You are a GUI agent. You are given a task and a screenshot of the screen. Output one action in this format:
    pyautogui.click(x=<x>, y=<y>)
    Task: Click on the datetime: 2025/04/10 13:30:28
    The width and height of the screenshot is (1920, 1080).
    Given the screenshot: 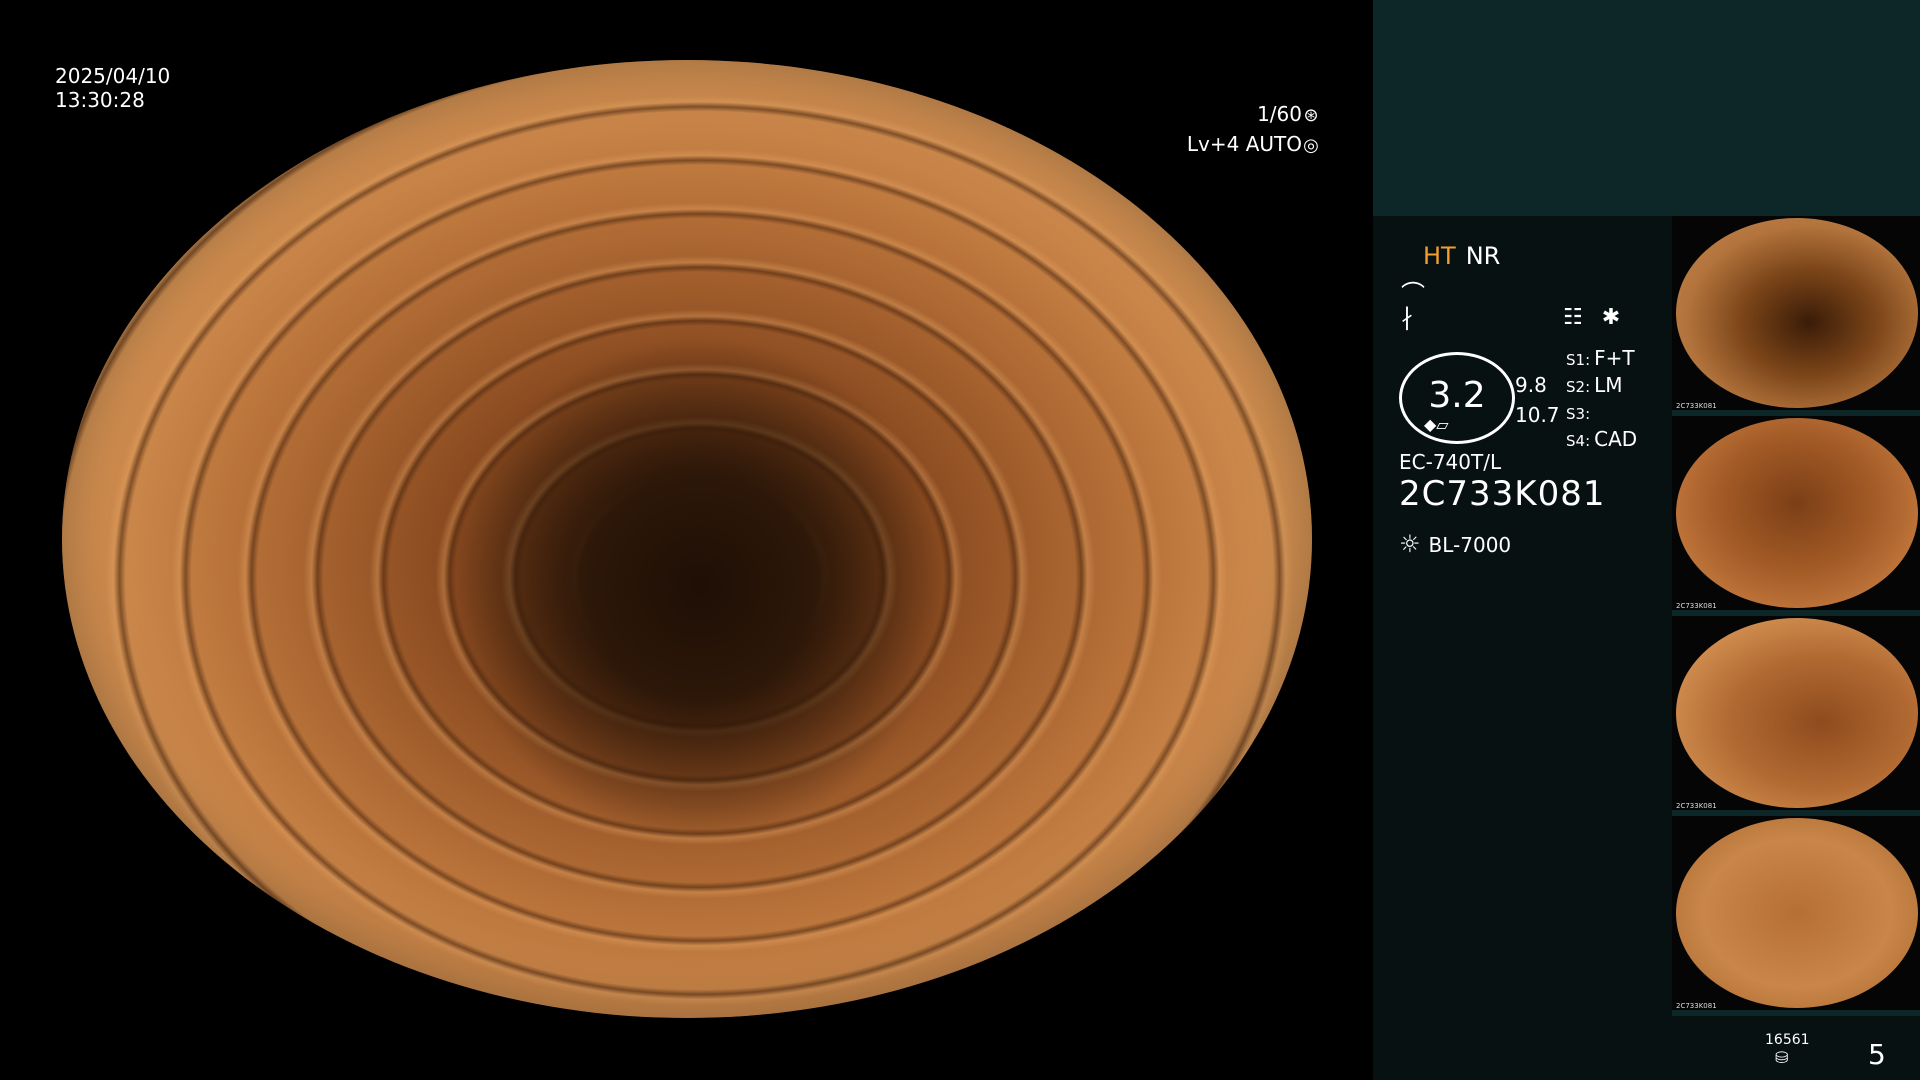 What is the action you would take?
    pyautogui.click(x=112, y=88)
    